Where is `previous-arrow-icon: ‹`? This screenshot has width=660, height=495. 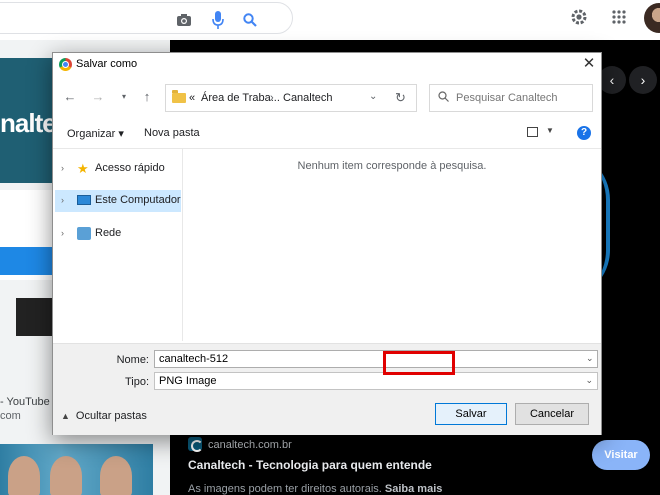
previous-arrow-icon: ‹ is located at coordinates (612, 80).